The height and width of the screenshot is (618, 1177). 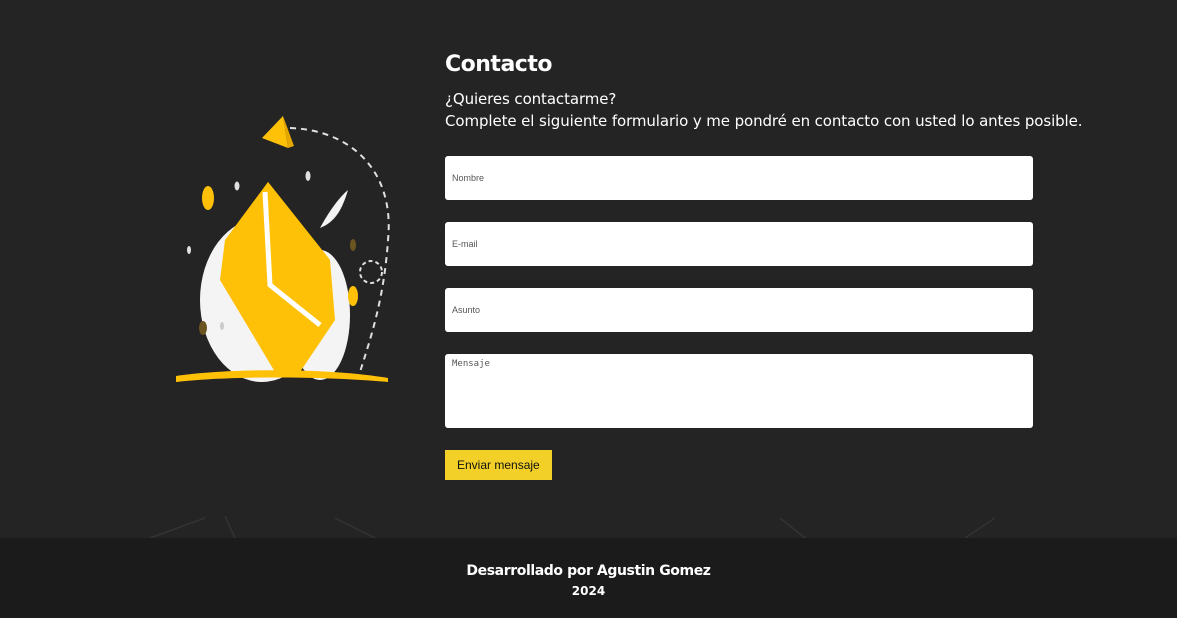 I want to click on loop-circle, so click(x=371, y=272).